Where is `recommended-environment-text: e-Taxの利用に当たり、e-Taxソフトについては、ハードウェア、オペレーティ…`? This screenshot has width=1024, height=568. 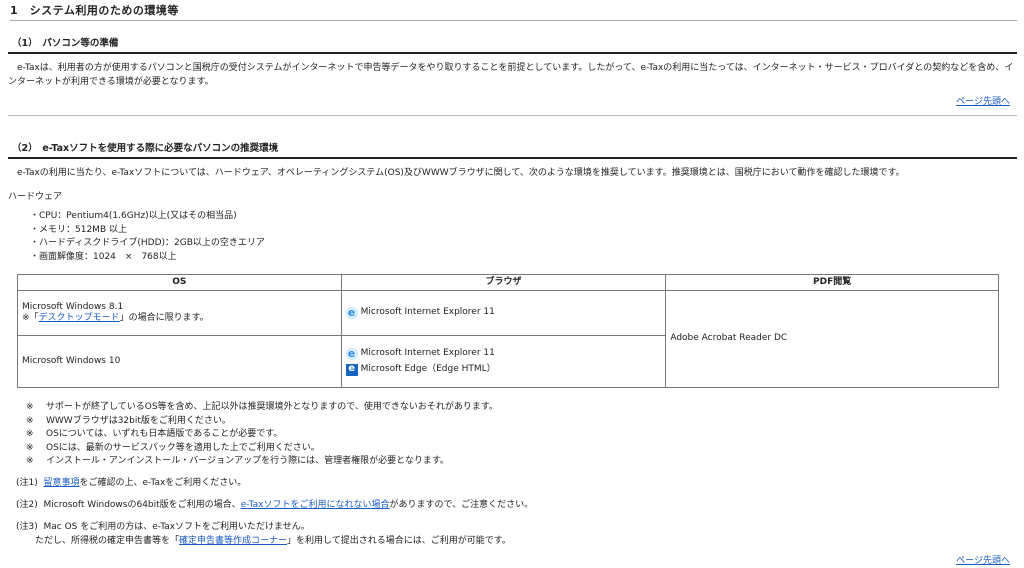 recommended-environment-text: e-Taxの利用に当たり、e-Taxソフトについては、ハードウェア、オペレーティ… is located at coordinates (461, 173).